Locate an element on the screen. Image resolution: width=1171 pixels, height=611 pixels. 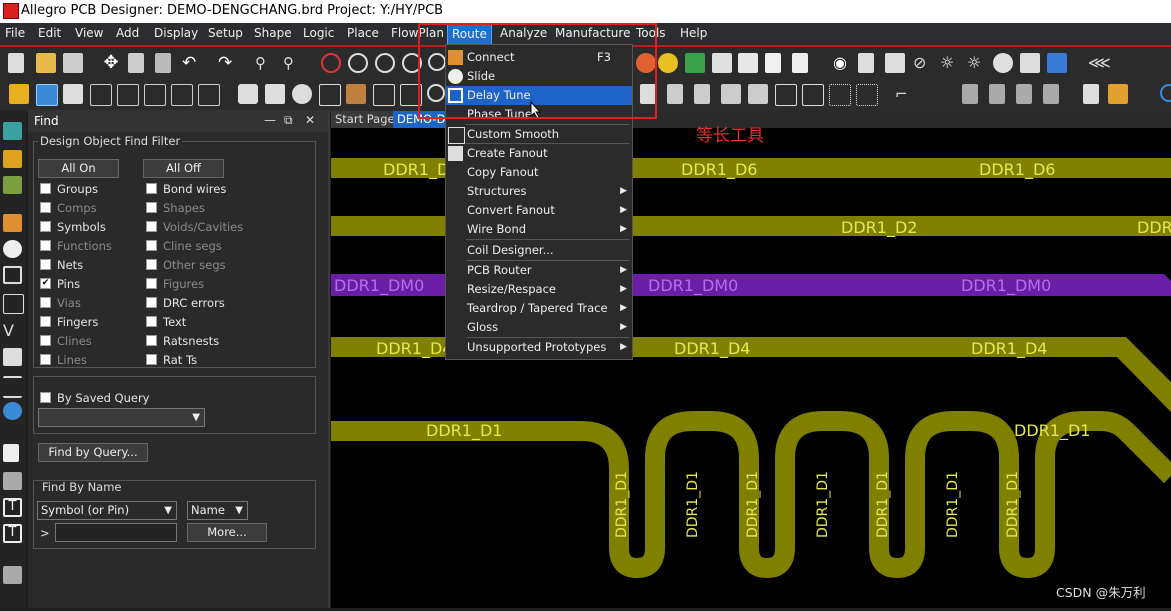
measure-icon is located at coordinates (895, 63).